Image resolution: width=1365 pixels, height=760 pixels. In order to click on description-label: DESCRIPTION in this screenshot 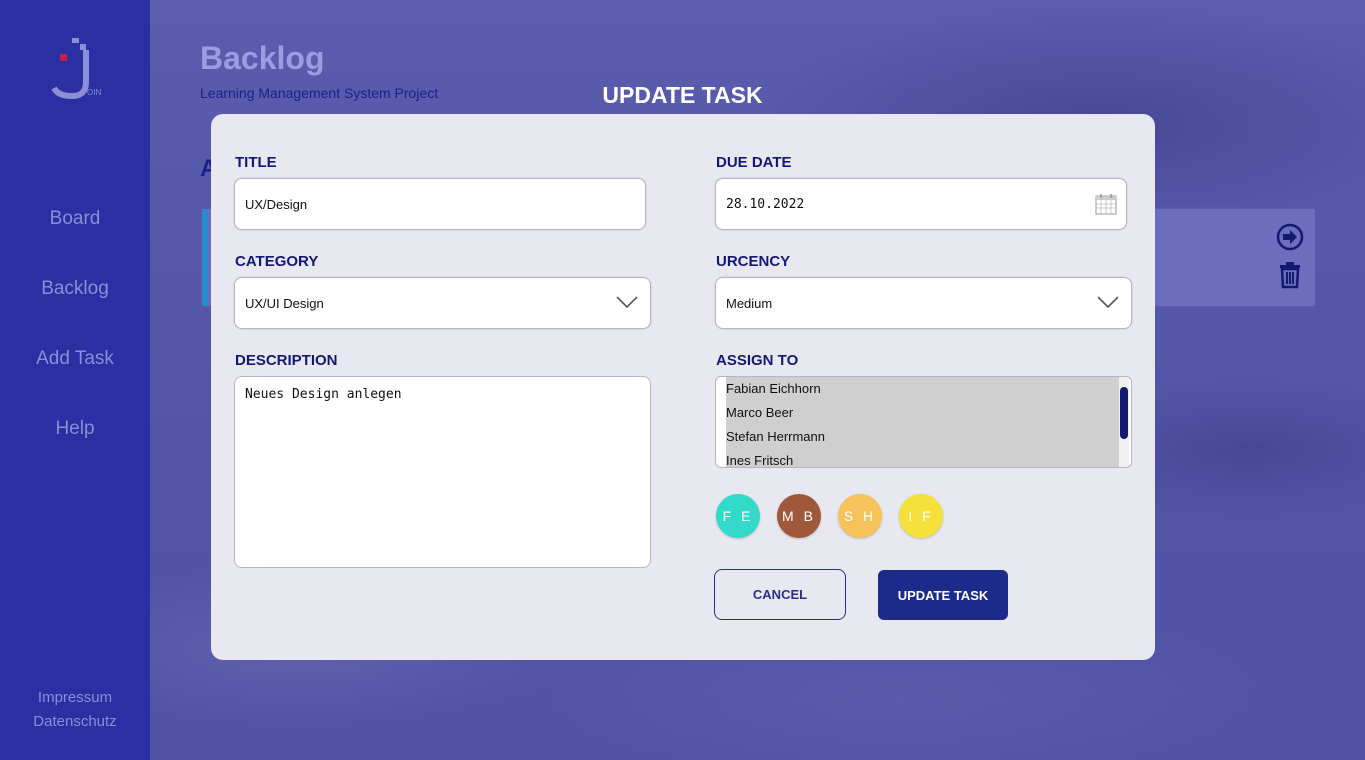, I will do `click(286, 360)`.